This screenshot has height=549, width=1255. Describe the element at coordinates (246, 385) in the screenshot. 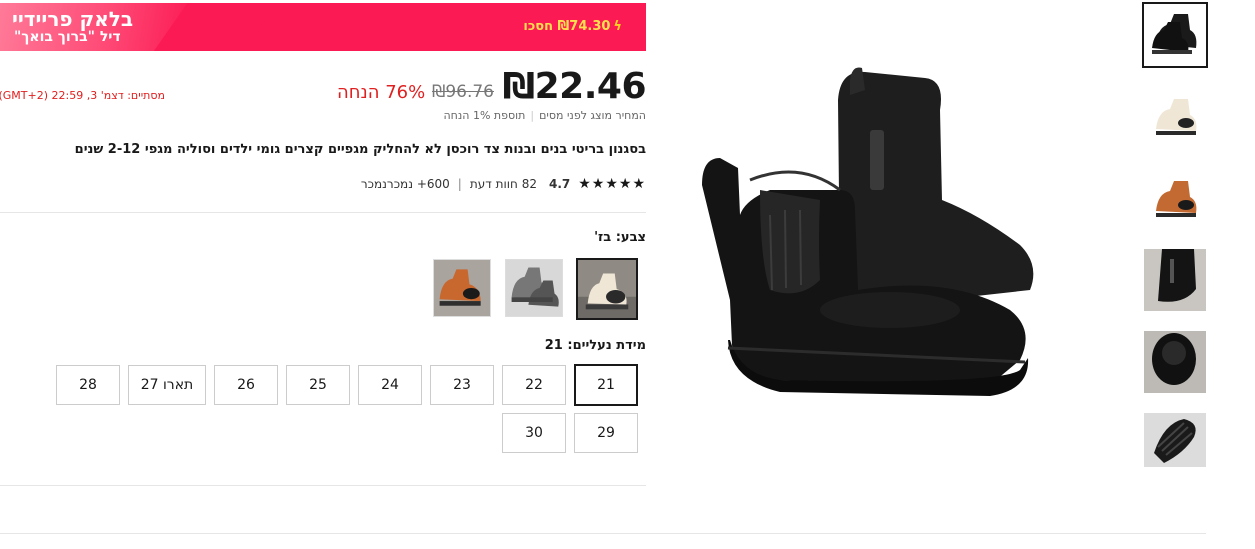

I see `size-option-26: 26` at that location.